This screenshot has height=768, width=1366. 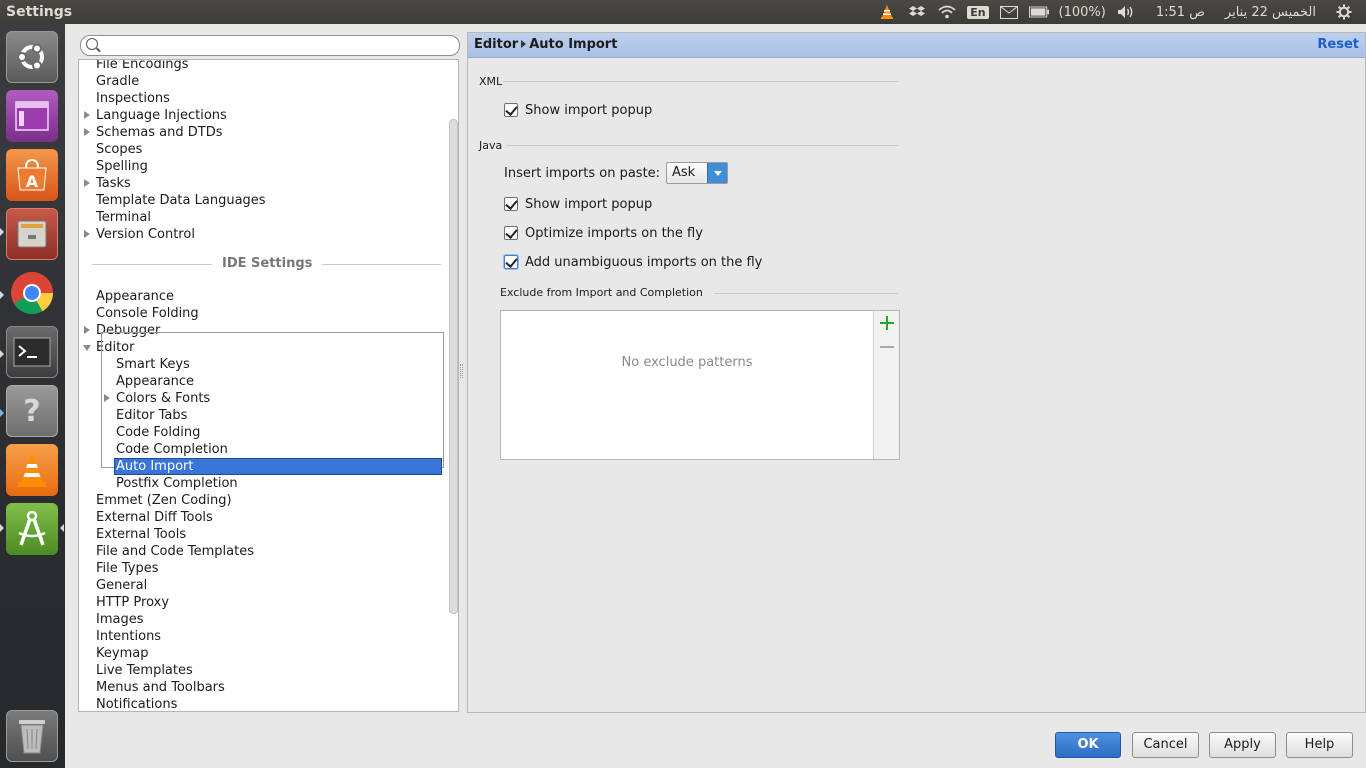 What do you see at coordinates (268, 98) in the screenshot?
I see `tree-item: Inspections` at bounding box center [268, 98].